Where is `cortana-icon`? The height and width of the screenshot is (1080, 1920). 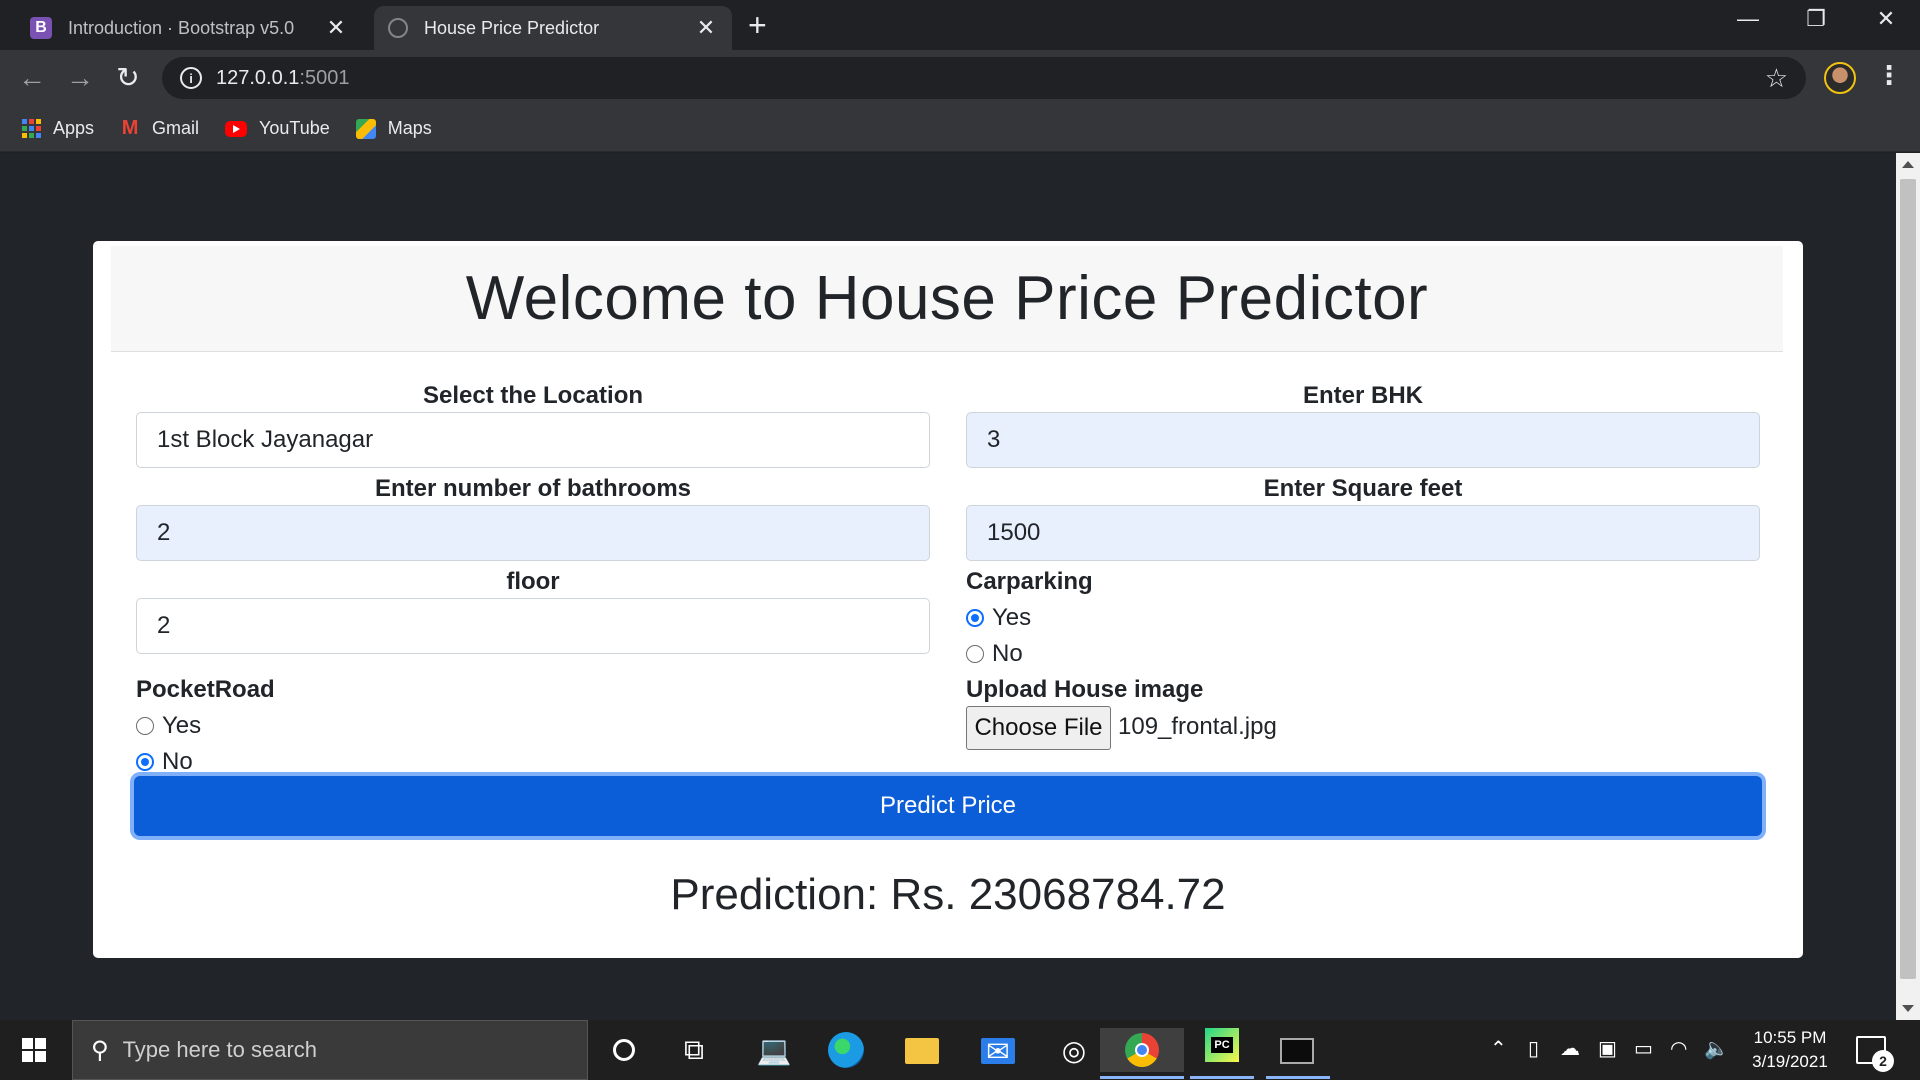 cortana-icon is located at coordinates (624, 1050).